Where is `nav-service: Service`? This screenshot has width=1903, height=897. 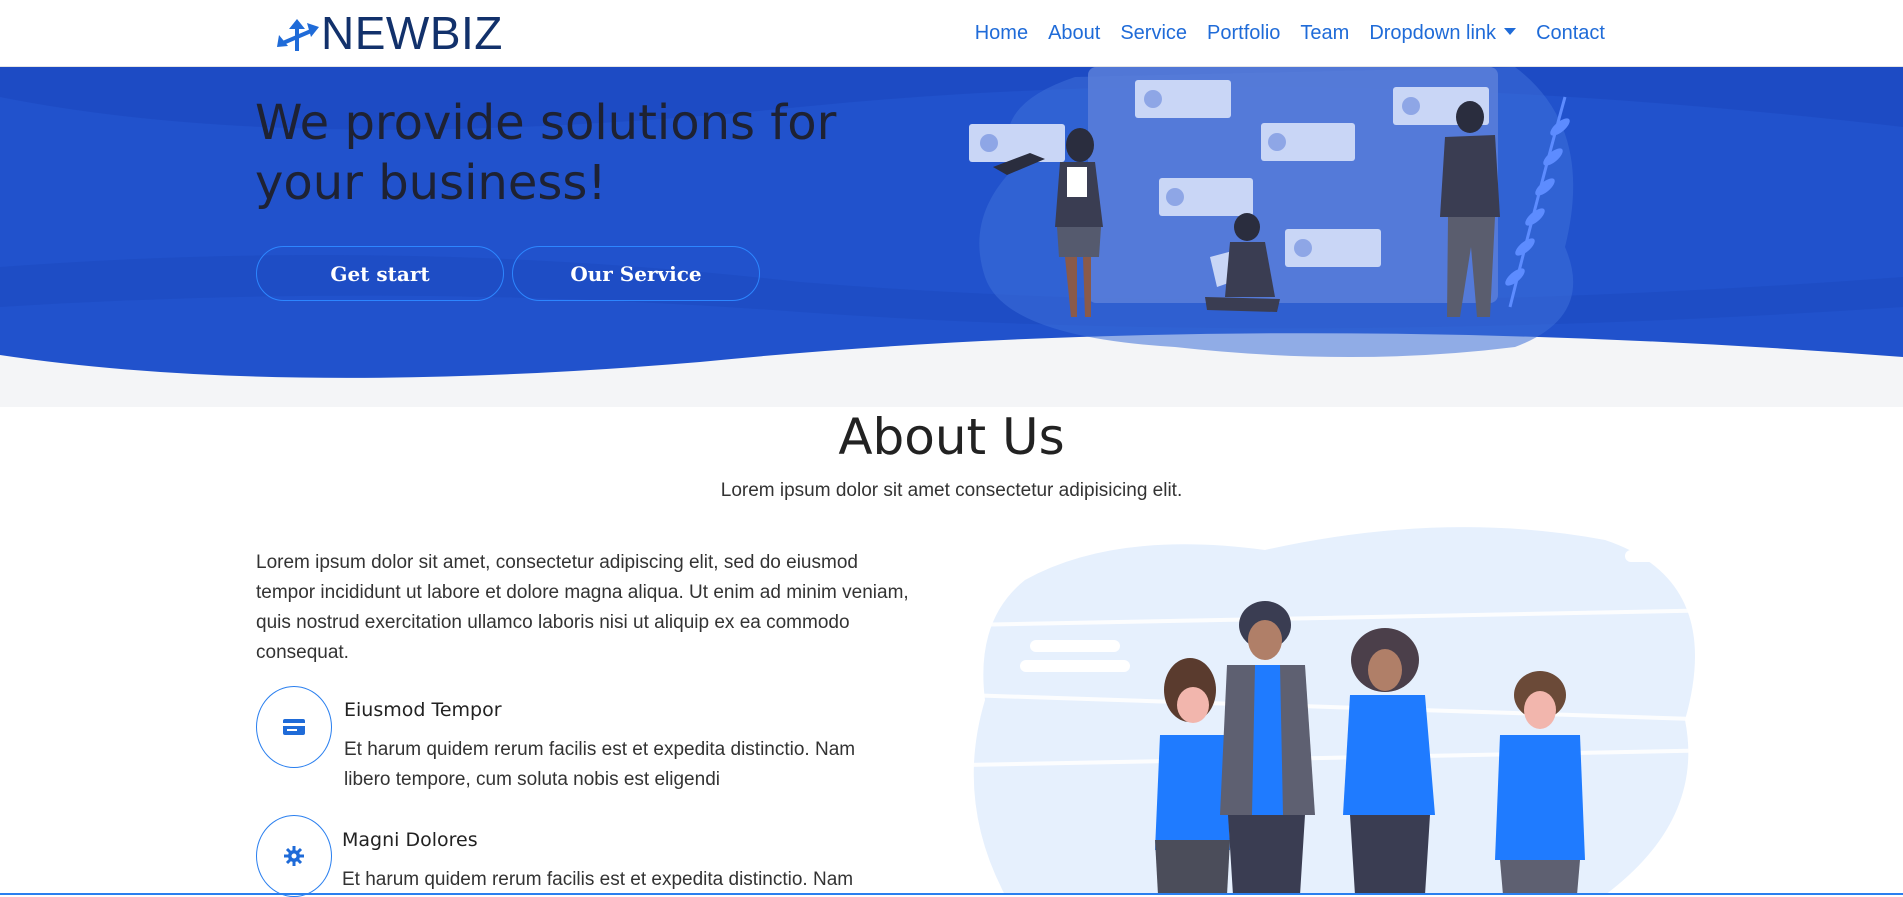
nav-service: Service is located at coordinates (1153, 33).